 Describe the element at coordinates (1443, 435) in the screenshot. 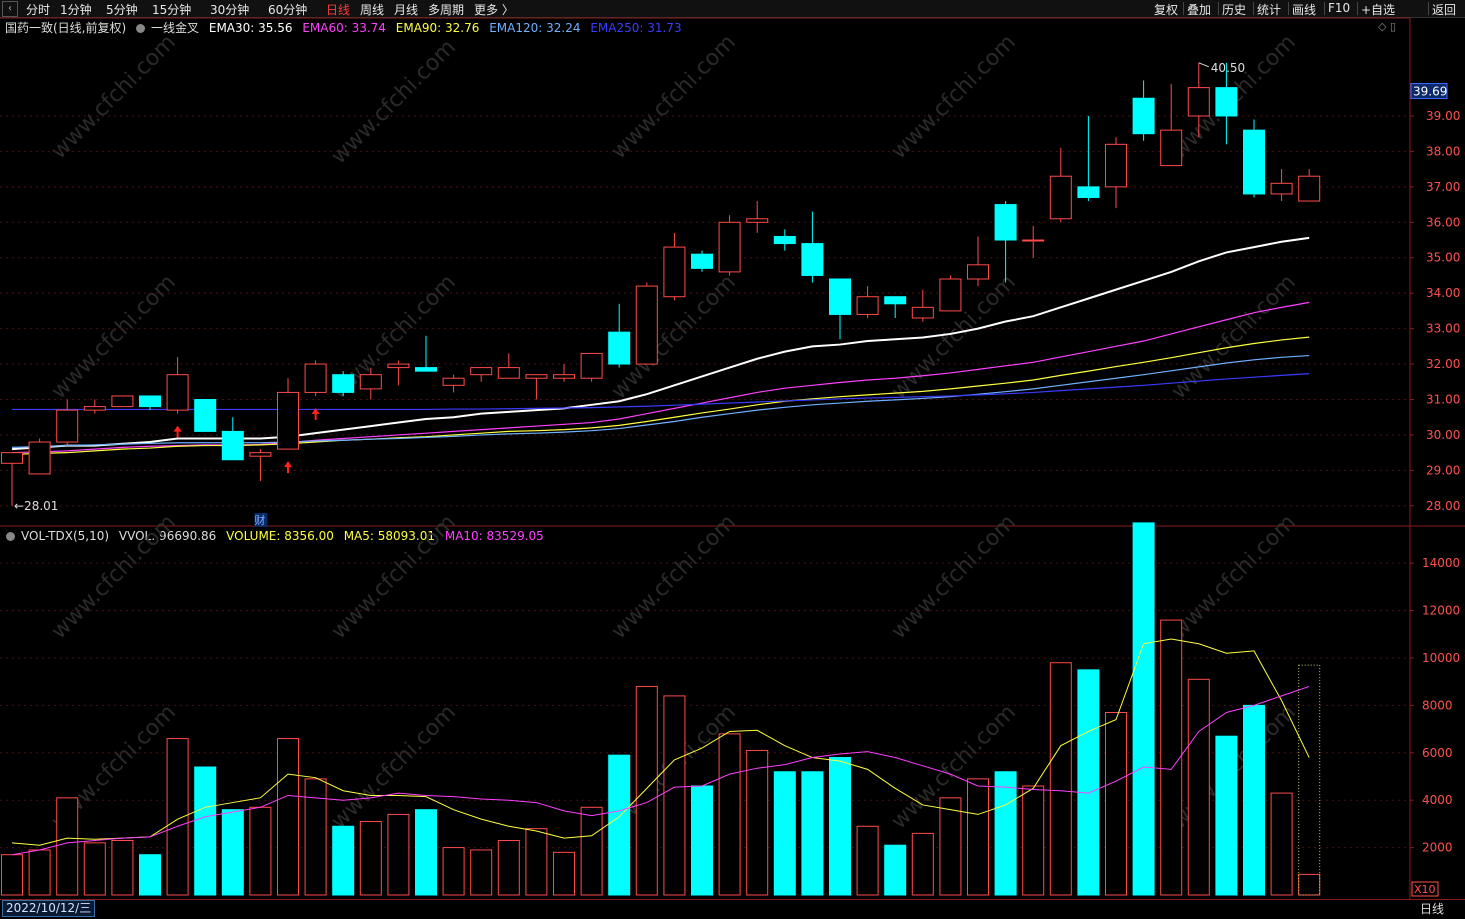

I see `price-tick-label: 30.00` at that location.